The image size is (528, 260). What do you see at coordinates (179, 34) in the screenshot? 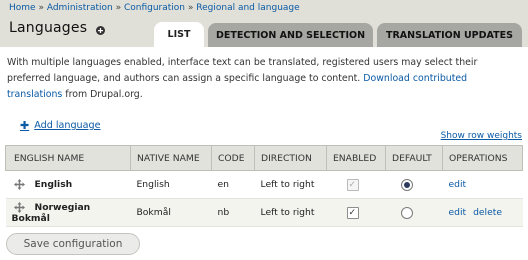
I see `tab-list: LIST` at bounding box center [179, 34].